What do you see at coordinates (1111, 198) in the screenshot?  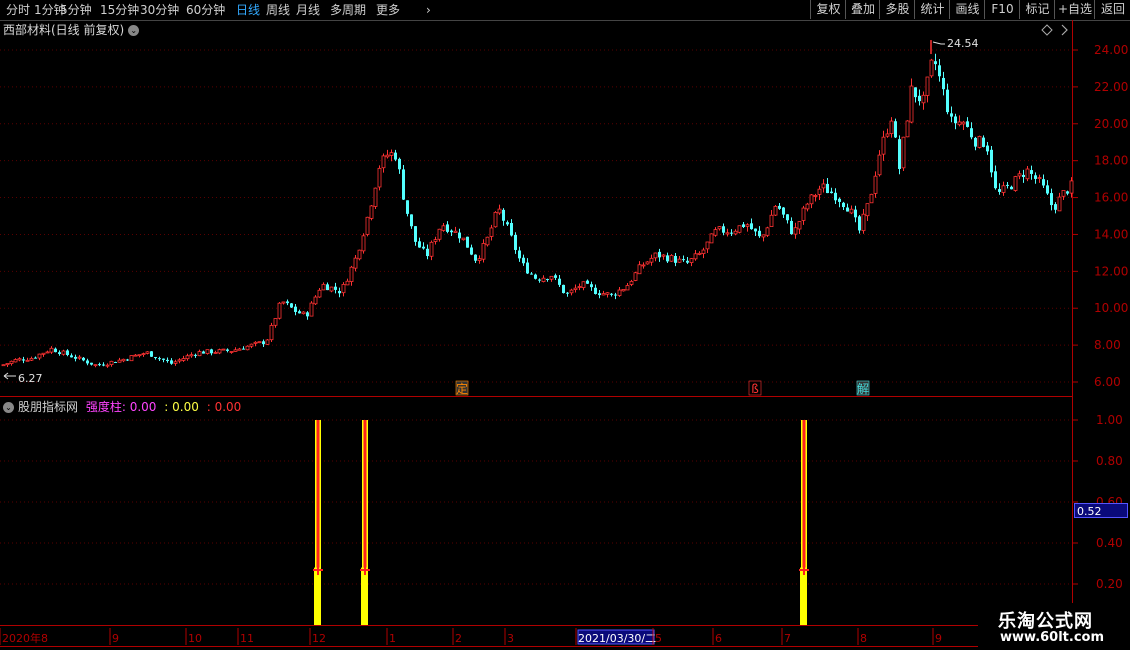 I see `price-axis-label: 16.00` at bounding box center [1111, 198].